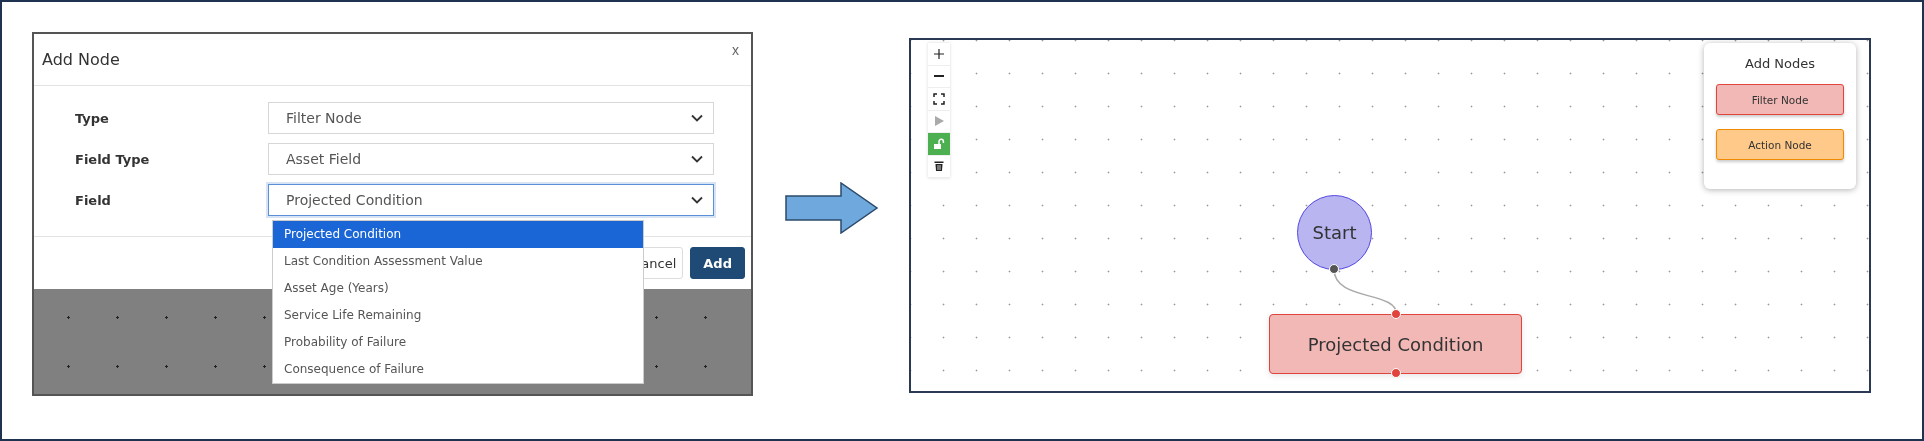  Describe the element at coordinates (1334, 232) in the screenshot. I see `start-node: Start` at that location.